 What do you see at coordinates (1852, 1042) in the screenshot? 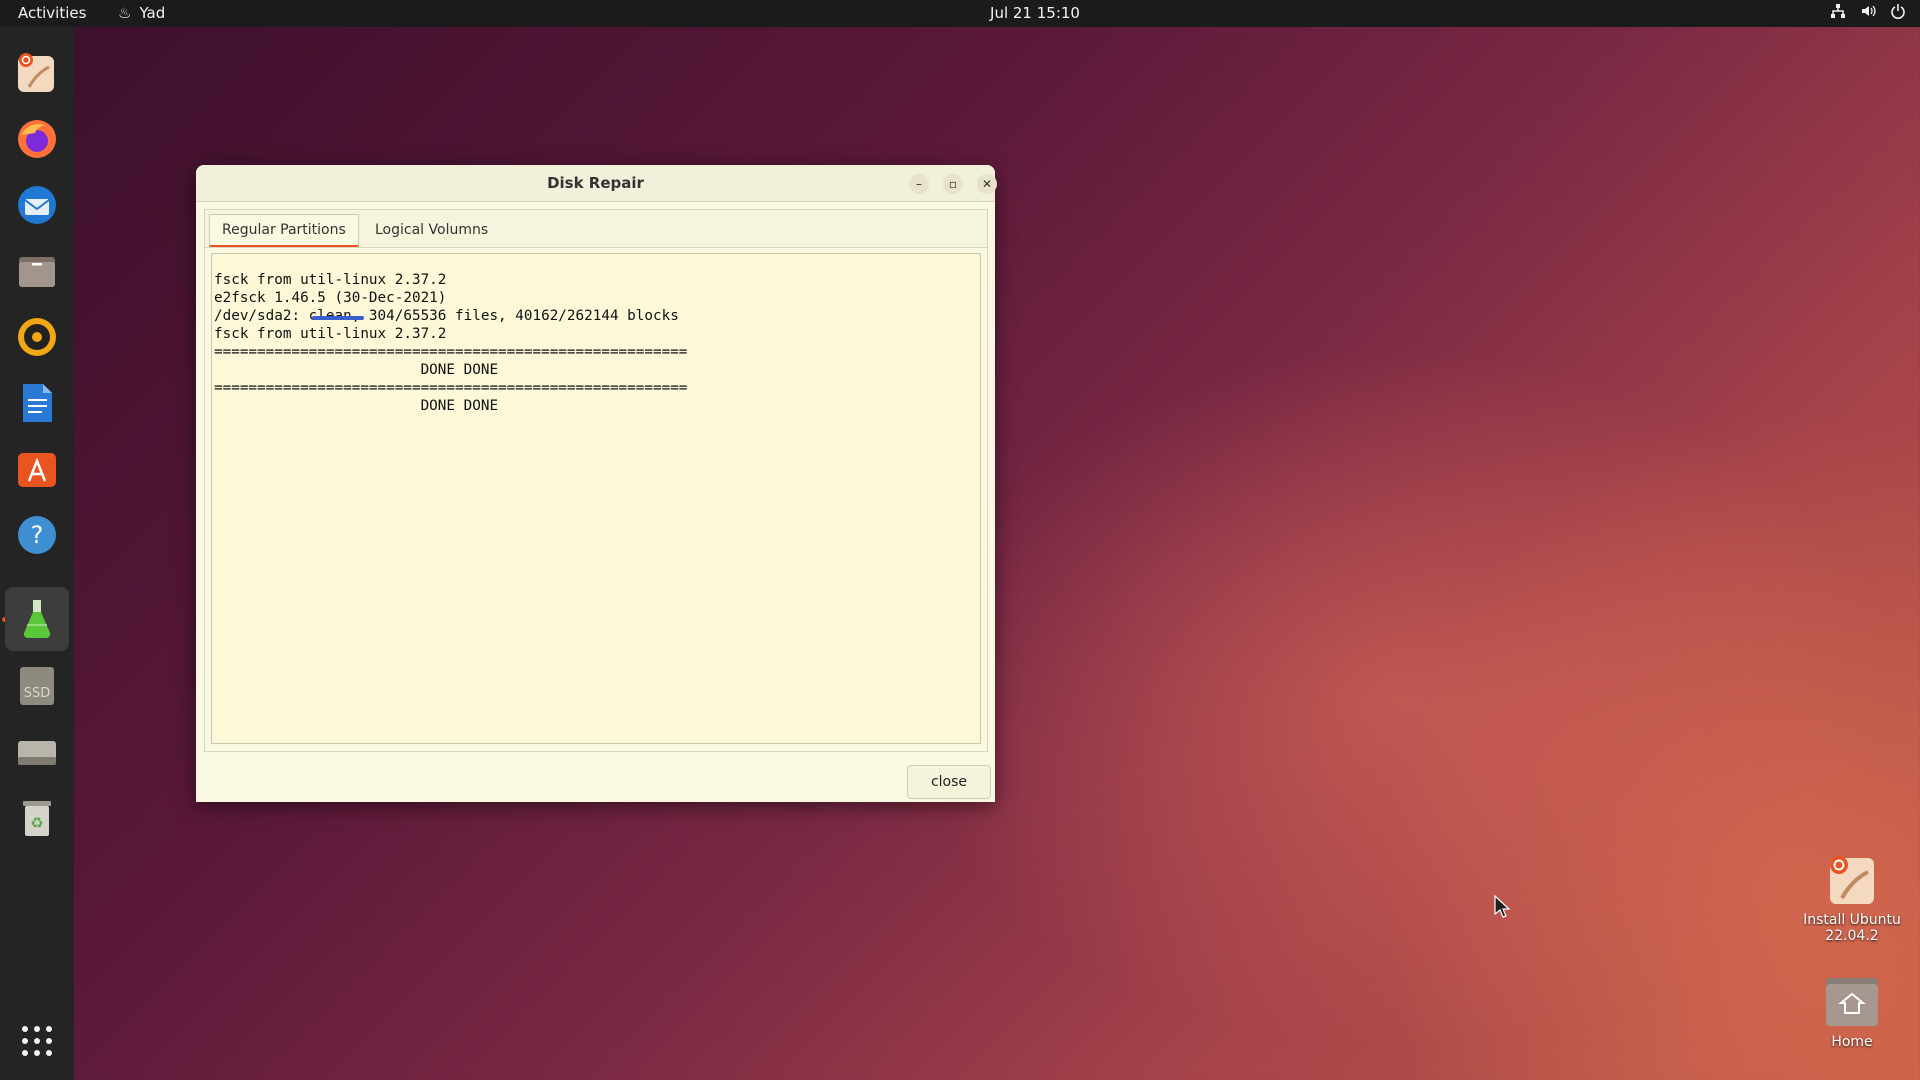
I see `home-label: Home` at bounding box center [1852, 1042].